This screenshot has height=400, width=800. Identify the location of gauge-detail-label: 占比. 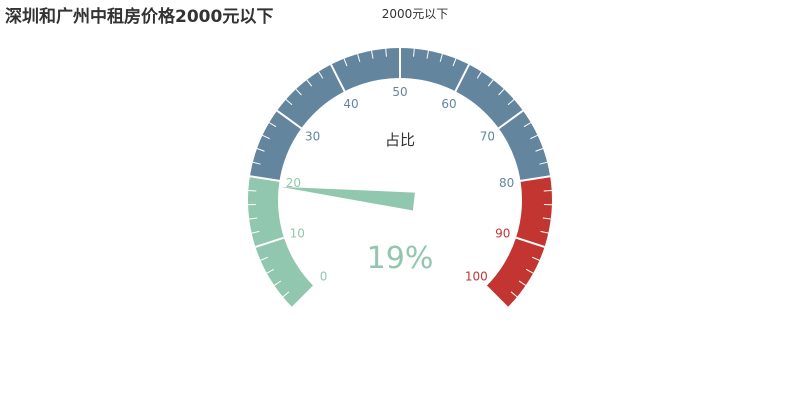
(400, 140).